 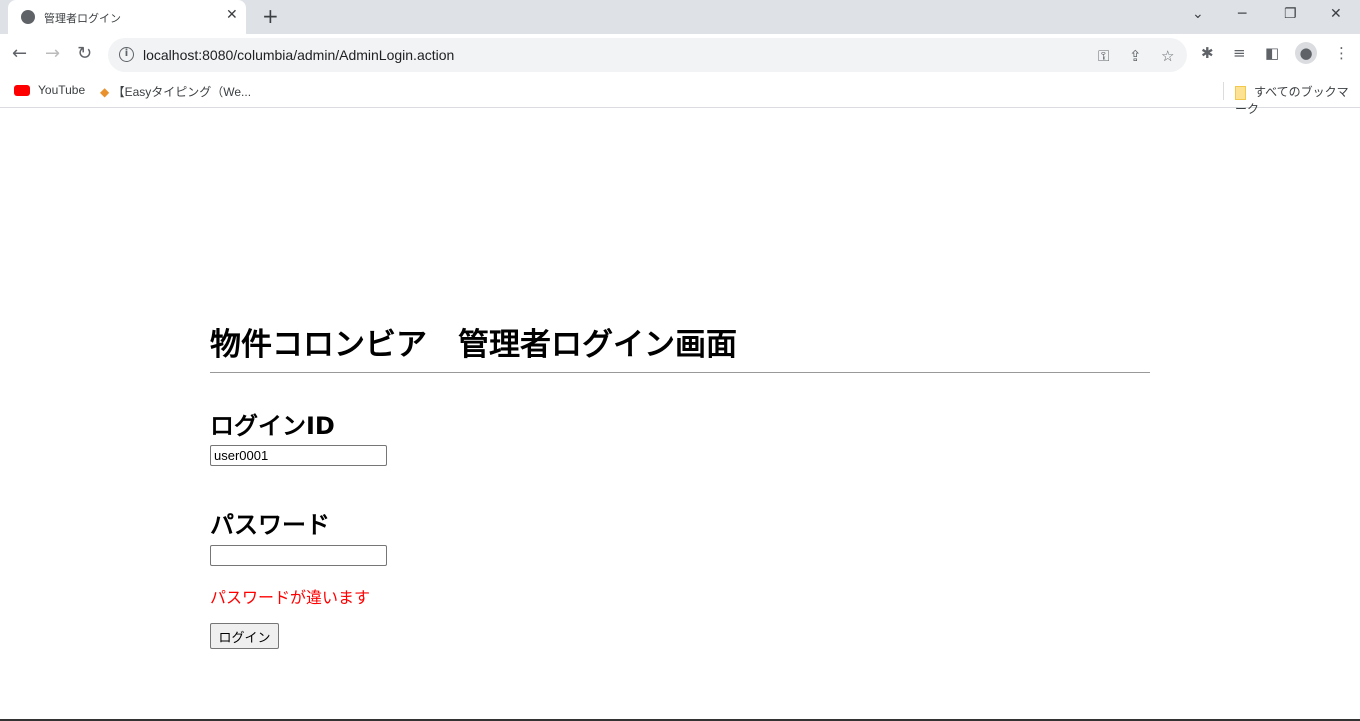 I want to click on key-icon: ⚿, so click(x=1103, y=56).